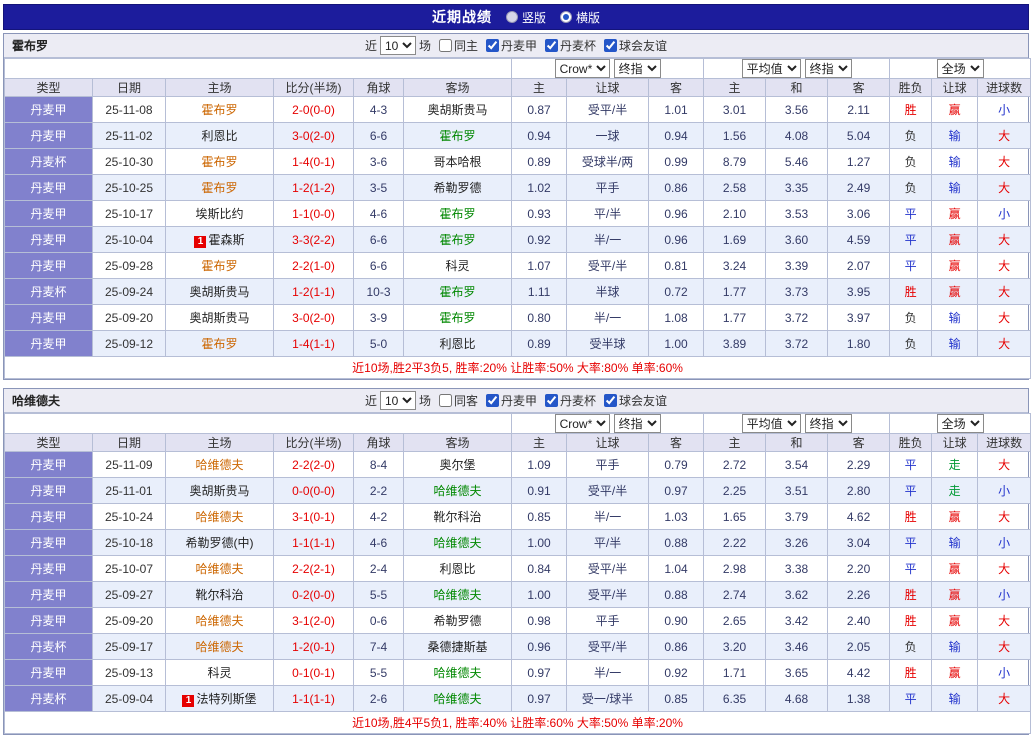 This screenshot has height=747, width=1032. Describe the element at coordinates (580, 17) in the screenshot. I see `layout-horizontal-option: 横版` at that location.